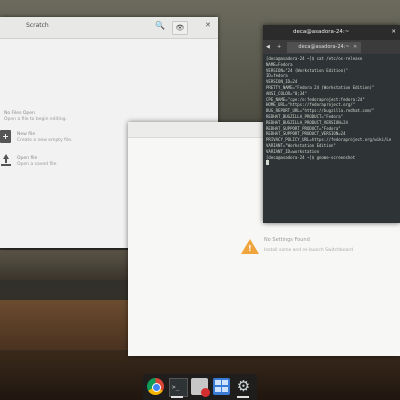 Image resolution: width=400 pixels, height=400 pixels. I want to click on new-file-action: New file Create a new empty file., so click(45, 138).